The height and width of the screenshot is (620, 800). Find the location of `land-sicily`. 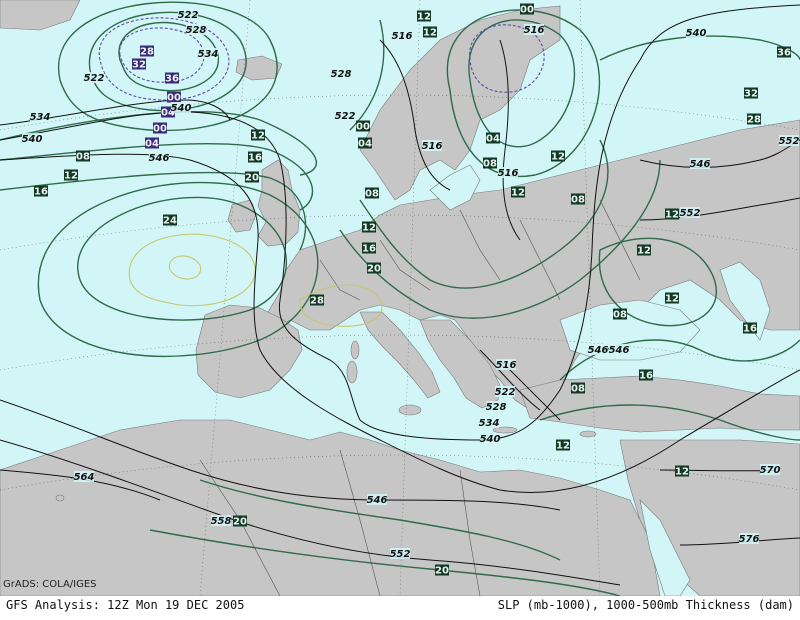

land-sicily is located at coordinates (410, 410).